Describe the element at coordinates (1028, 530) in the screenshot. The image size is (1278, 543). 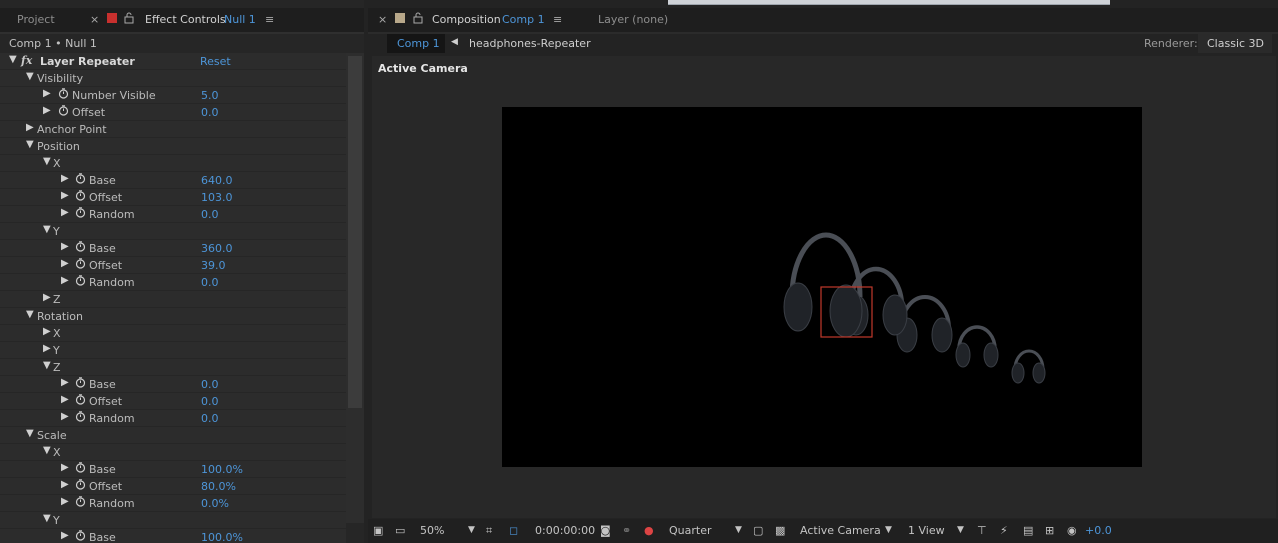
I see `timeline-icon: ▤` at that location.